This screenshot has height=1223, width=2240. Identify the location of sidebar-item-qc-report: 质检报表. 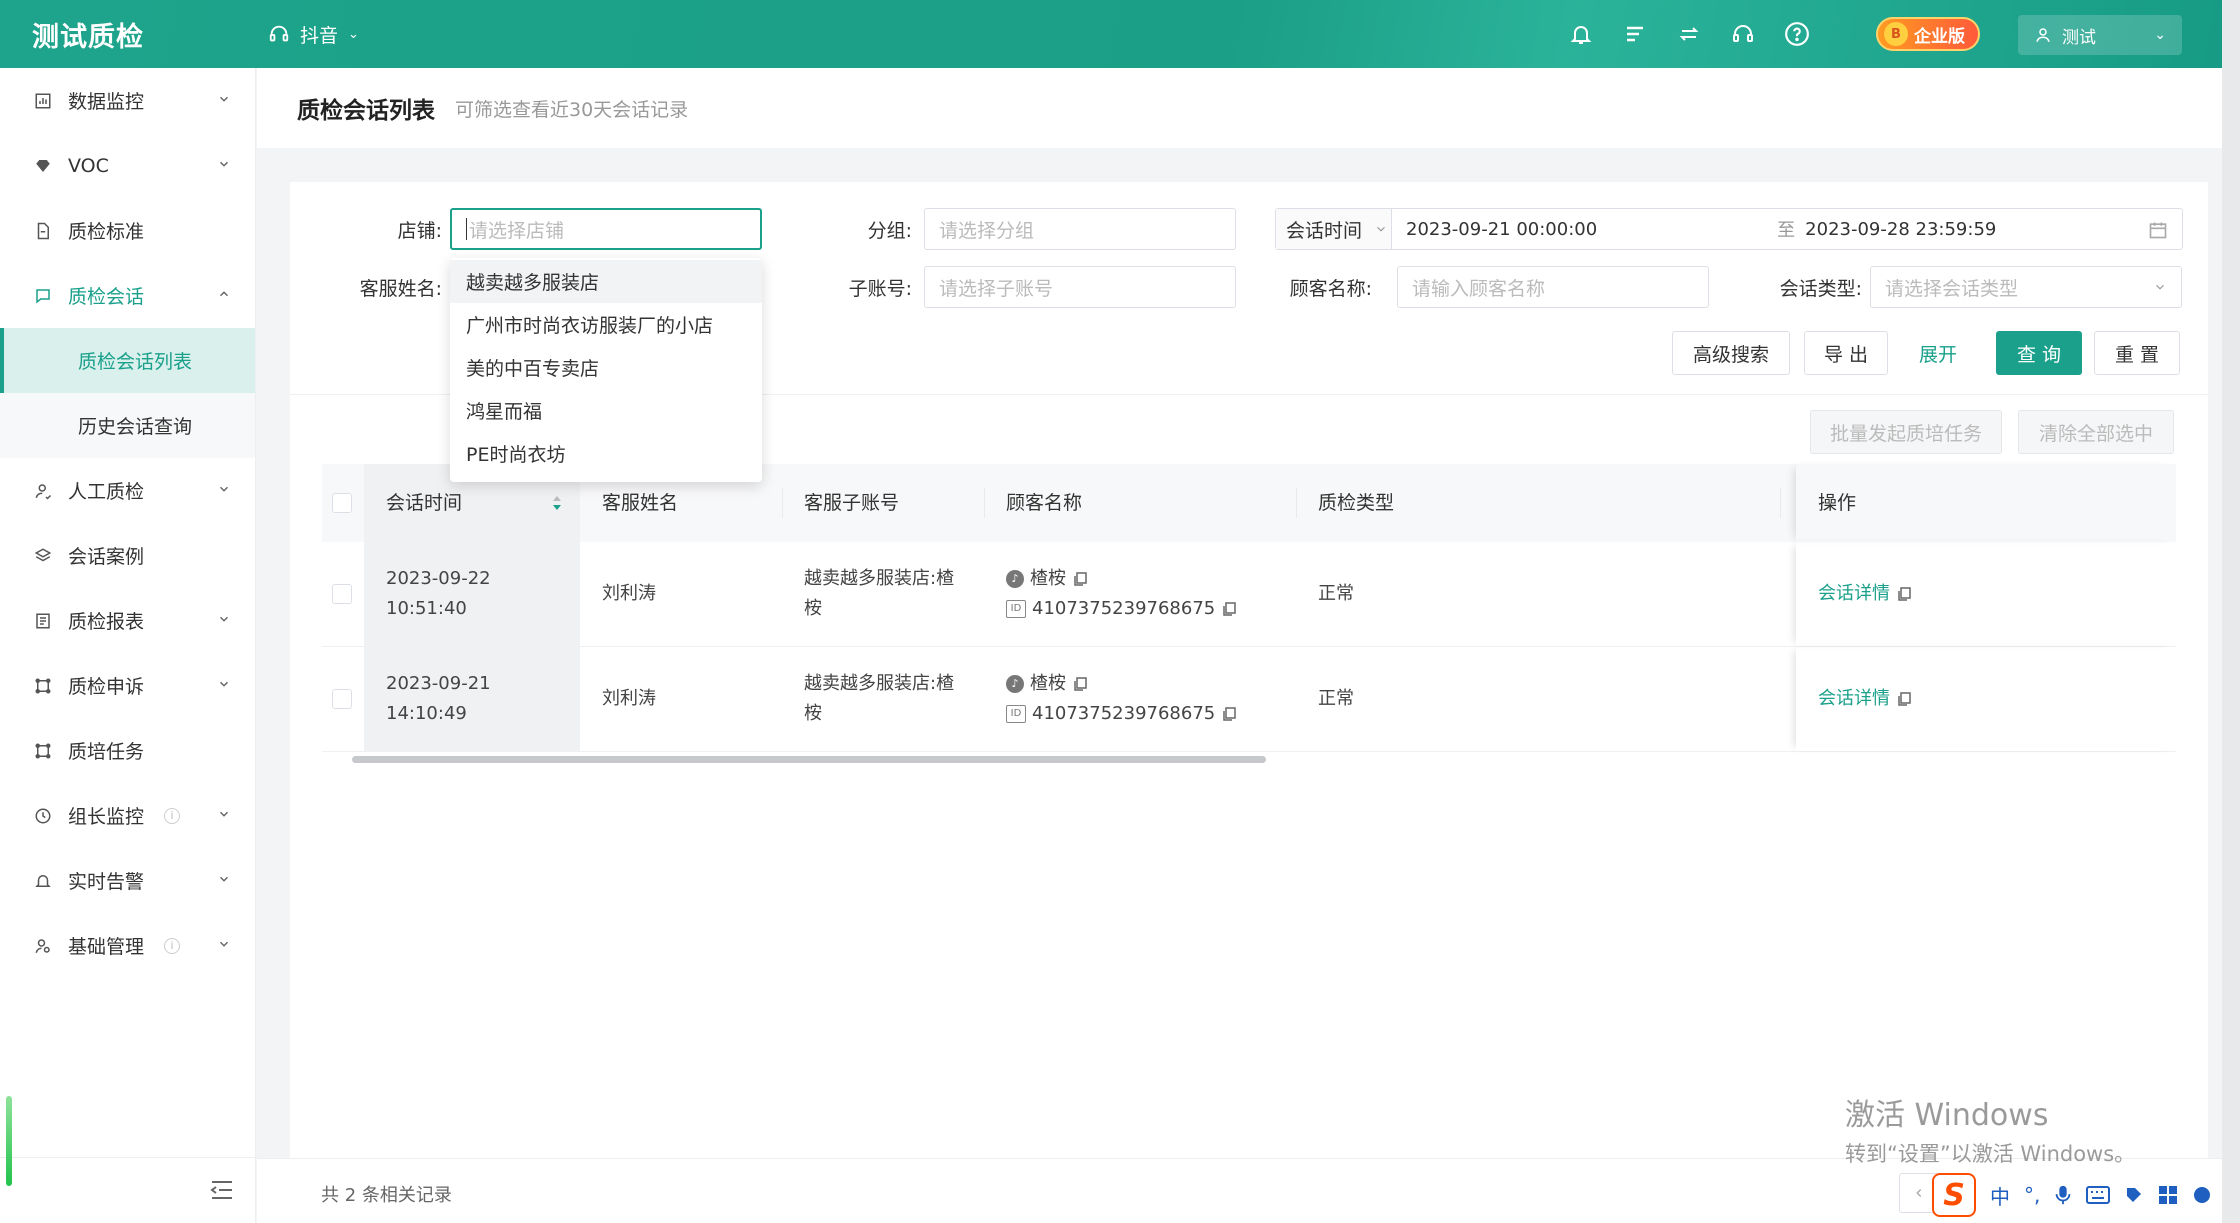
(127, 620).